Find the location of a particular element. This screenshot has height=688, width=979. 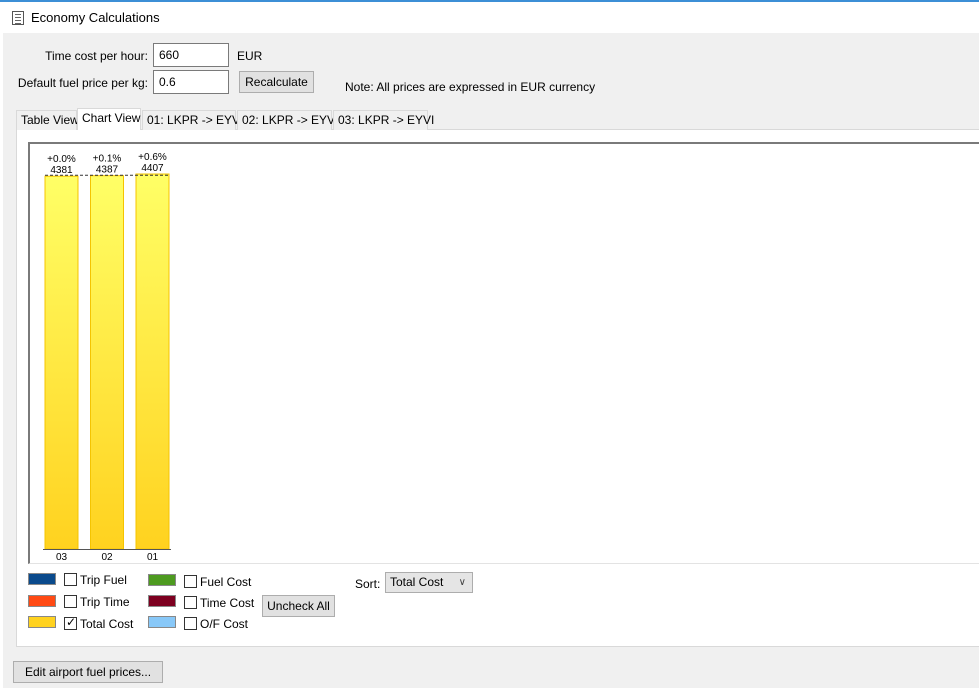

time-cost-unit: EUR is located at coordinates (250, 56).